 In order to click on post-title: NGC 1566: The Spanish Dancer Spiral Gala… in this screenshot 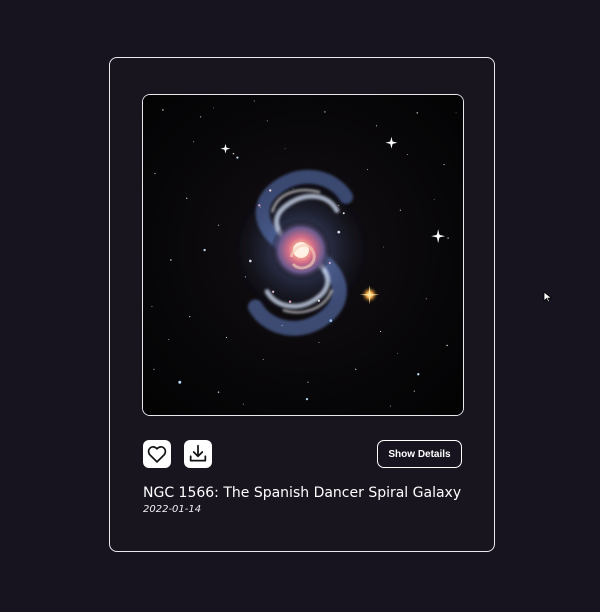, I will do `click(302, 493)`.